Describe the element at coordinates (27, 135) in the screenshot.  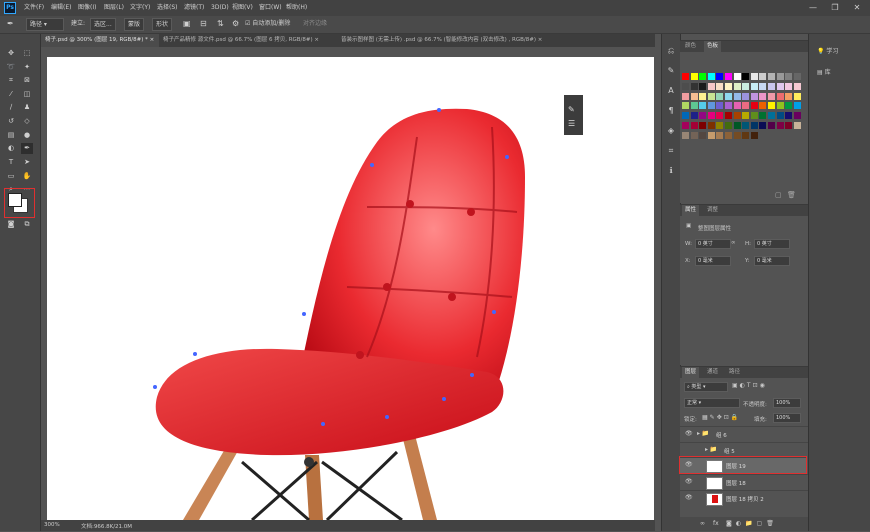
I see `blur-tool-icon: ●` at that location.